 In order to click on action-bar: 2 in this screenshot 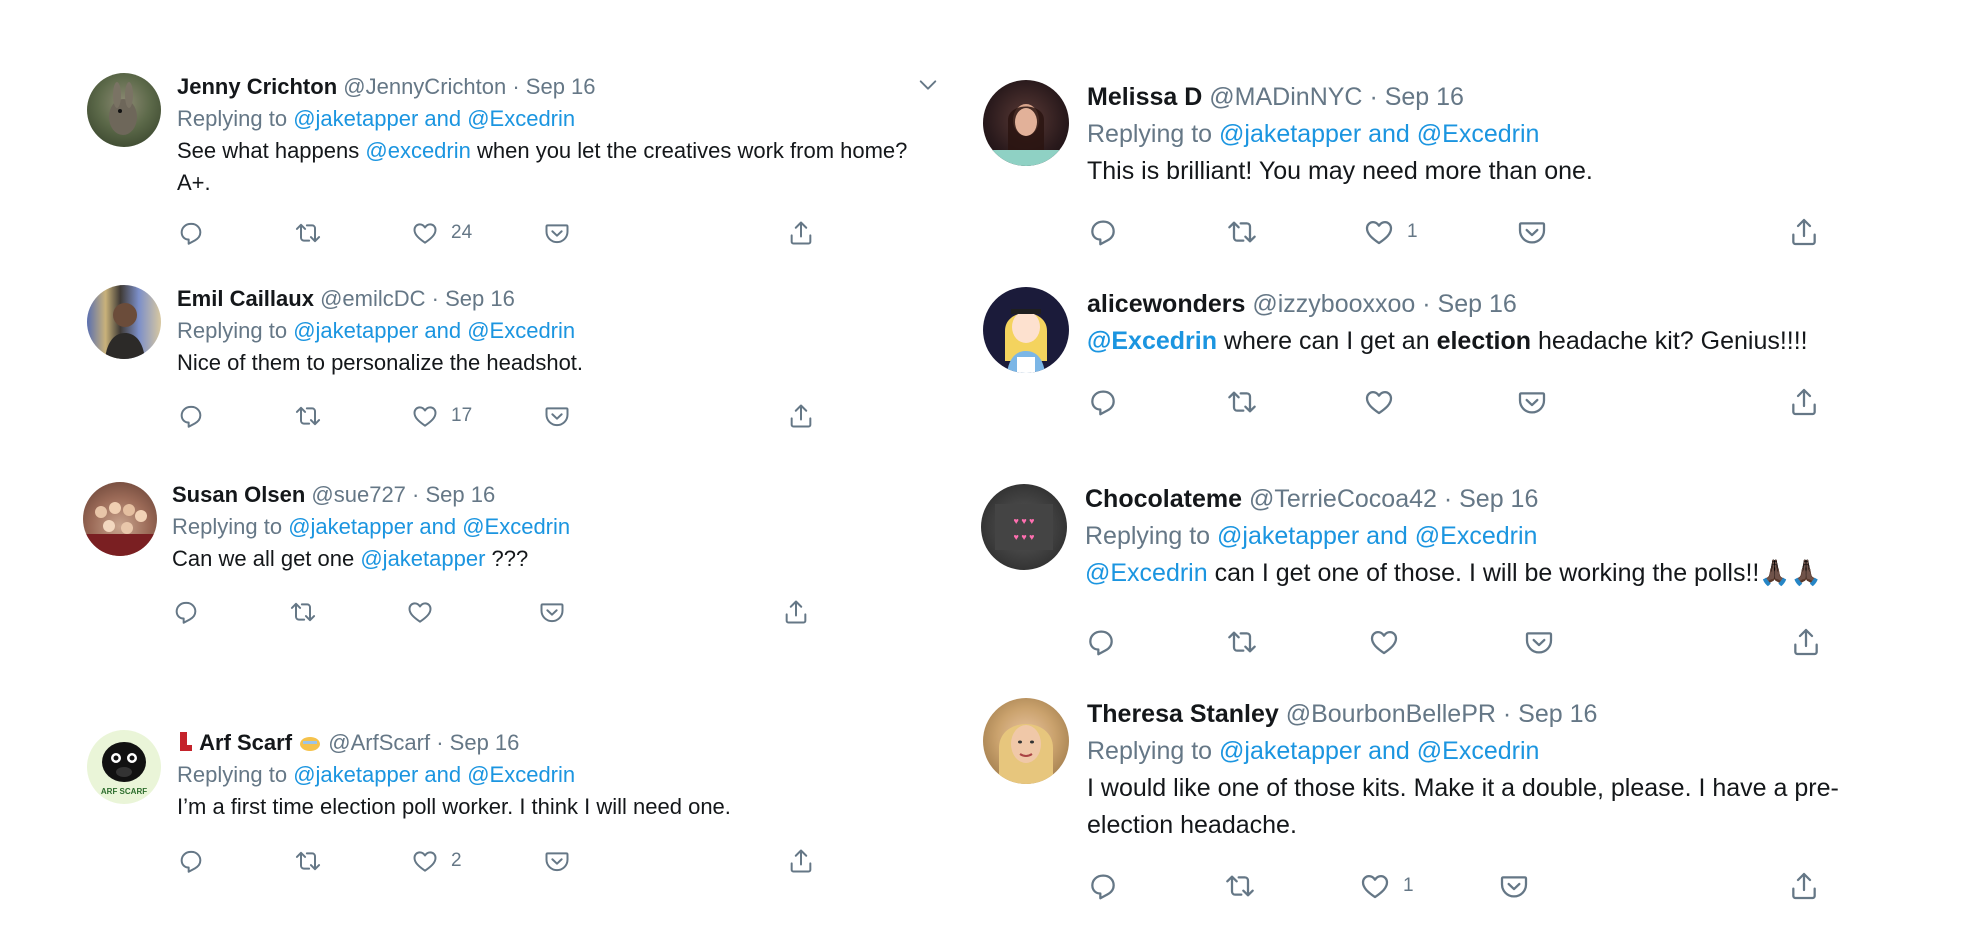, I will do `click(497, 863)`.